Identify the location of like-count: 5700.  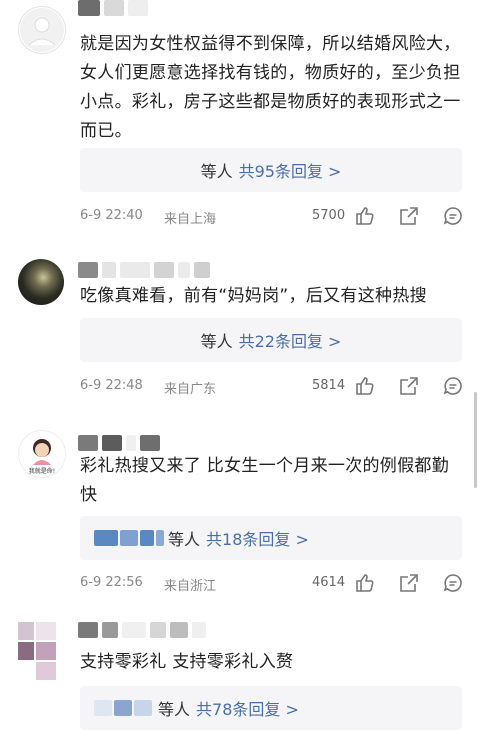
(329, 215).